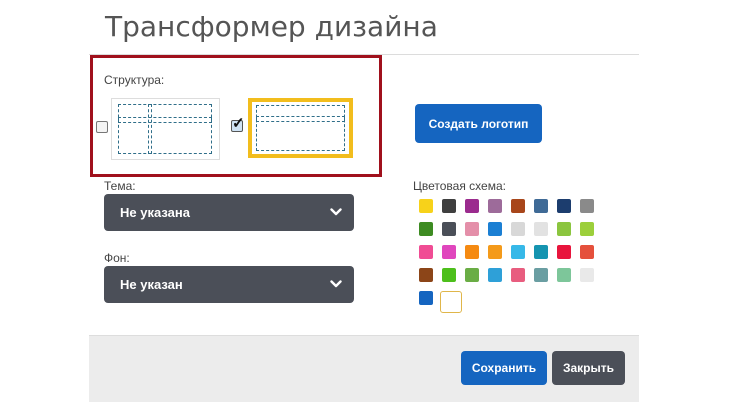  I want to click on layout-rows-thumbnail, so click(300, 128).